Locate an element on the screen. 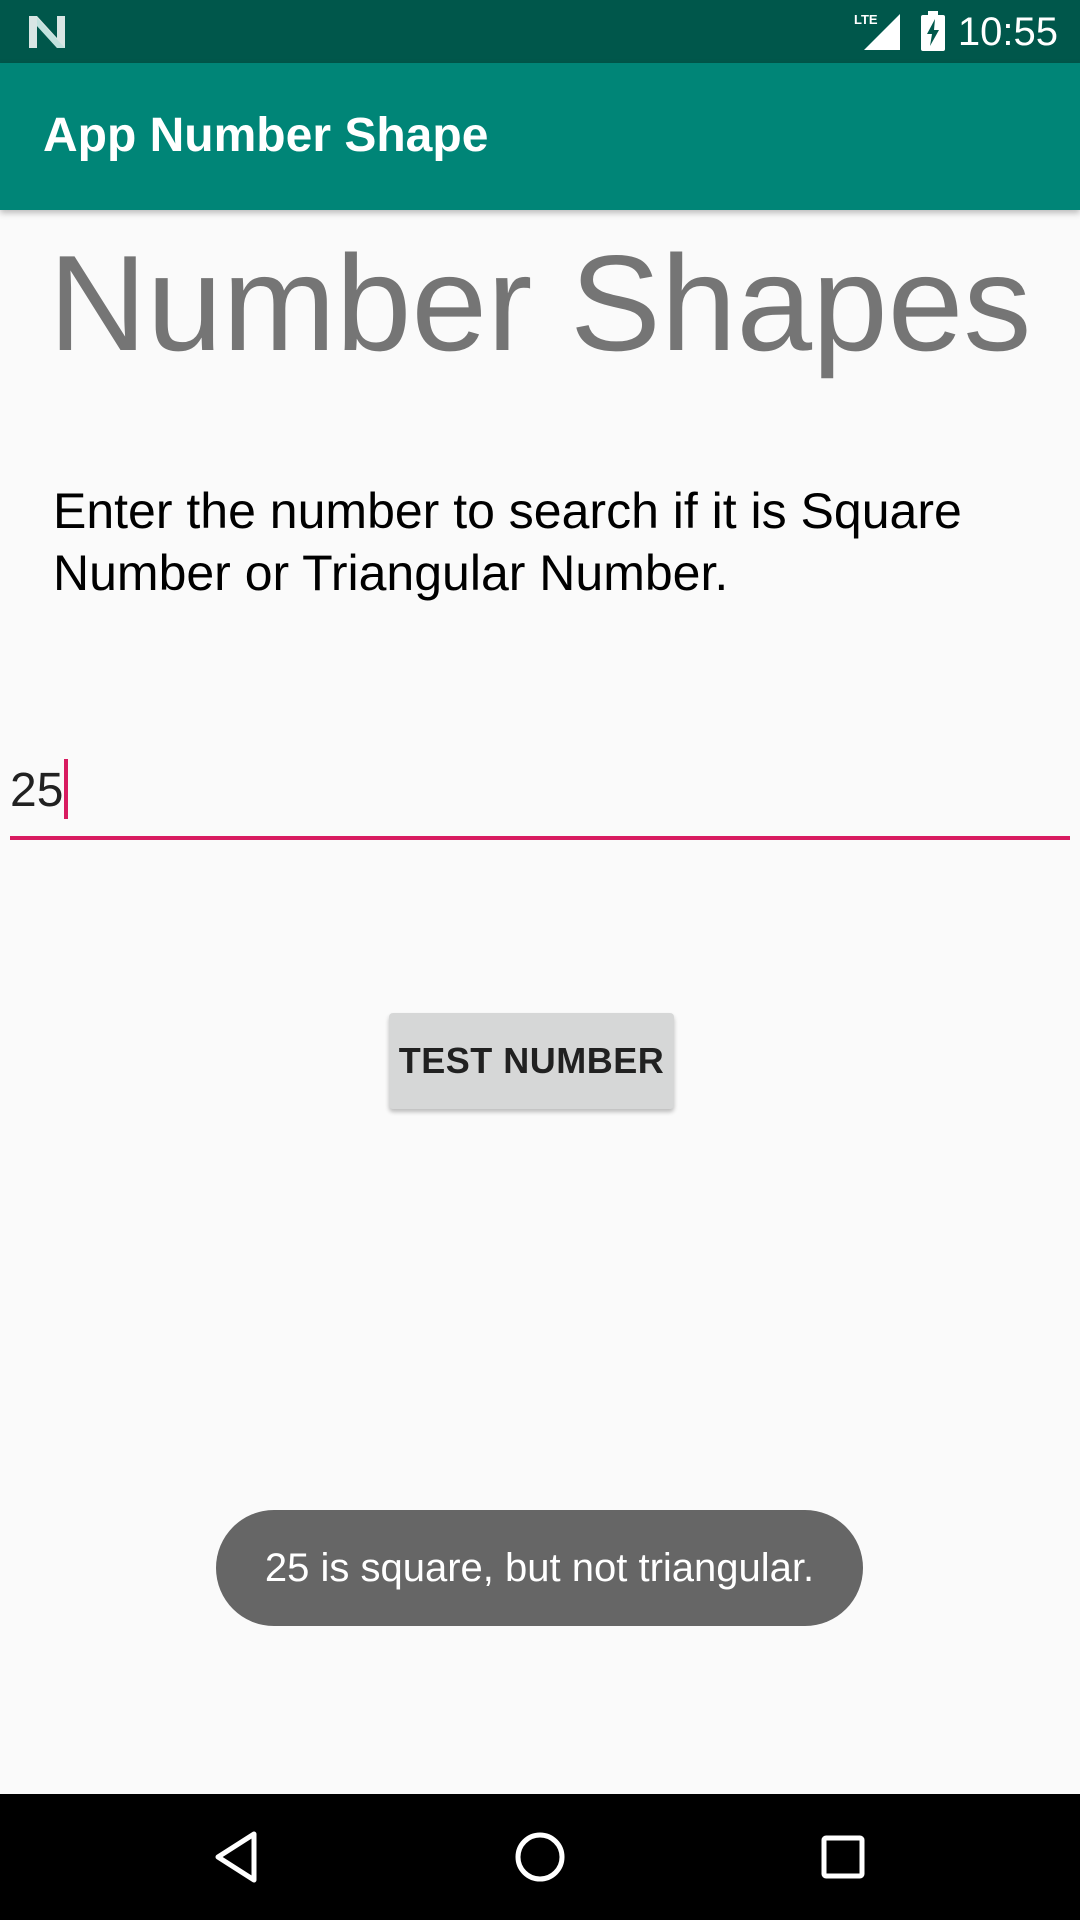  lte-label: LTE is located at coordinates (866, 19).